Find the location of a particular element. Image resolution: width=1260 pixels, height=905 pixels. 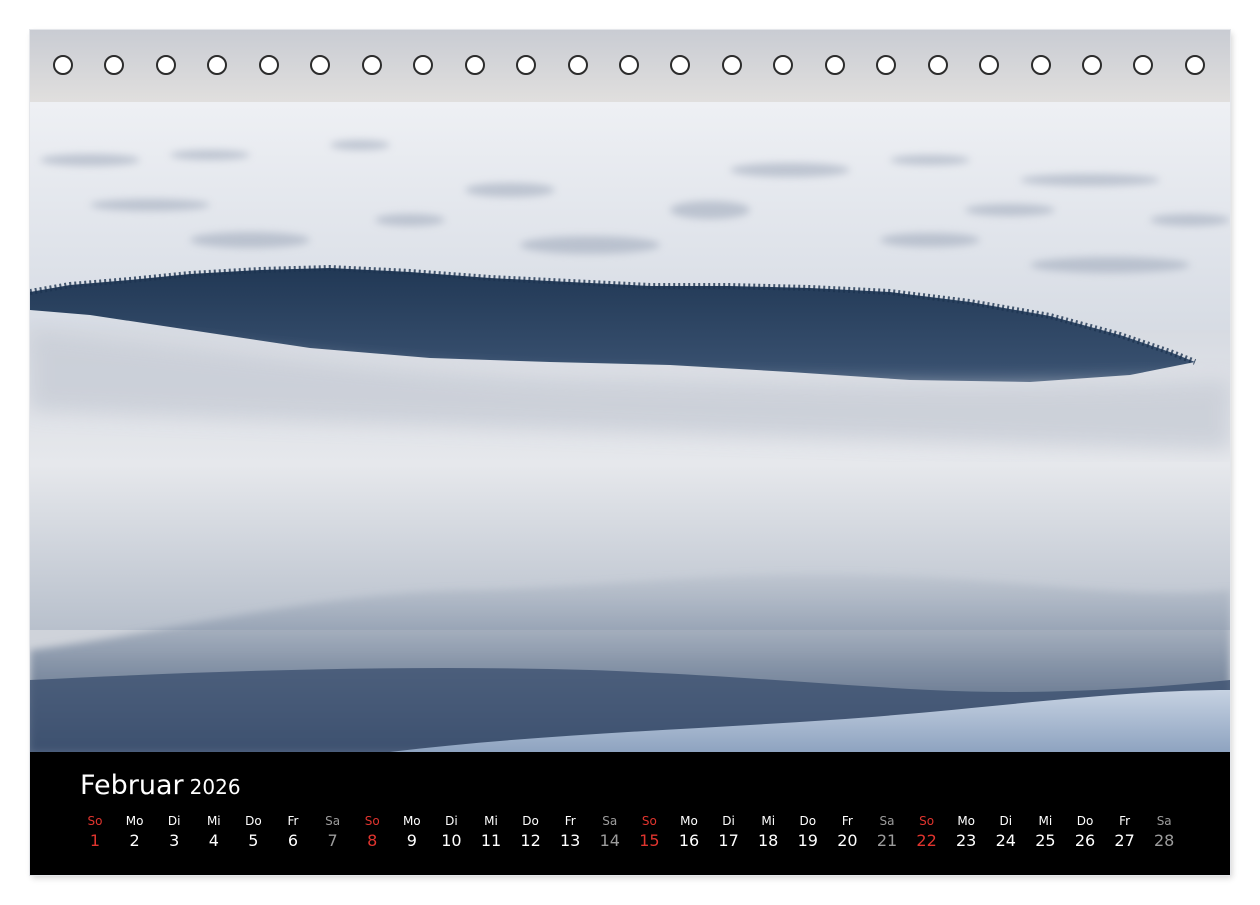

day-cell: Sa 28 is located at coordinates (1164, 833).